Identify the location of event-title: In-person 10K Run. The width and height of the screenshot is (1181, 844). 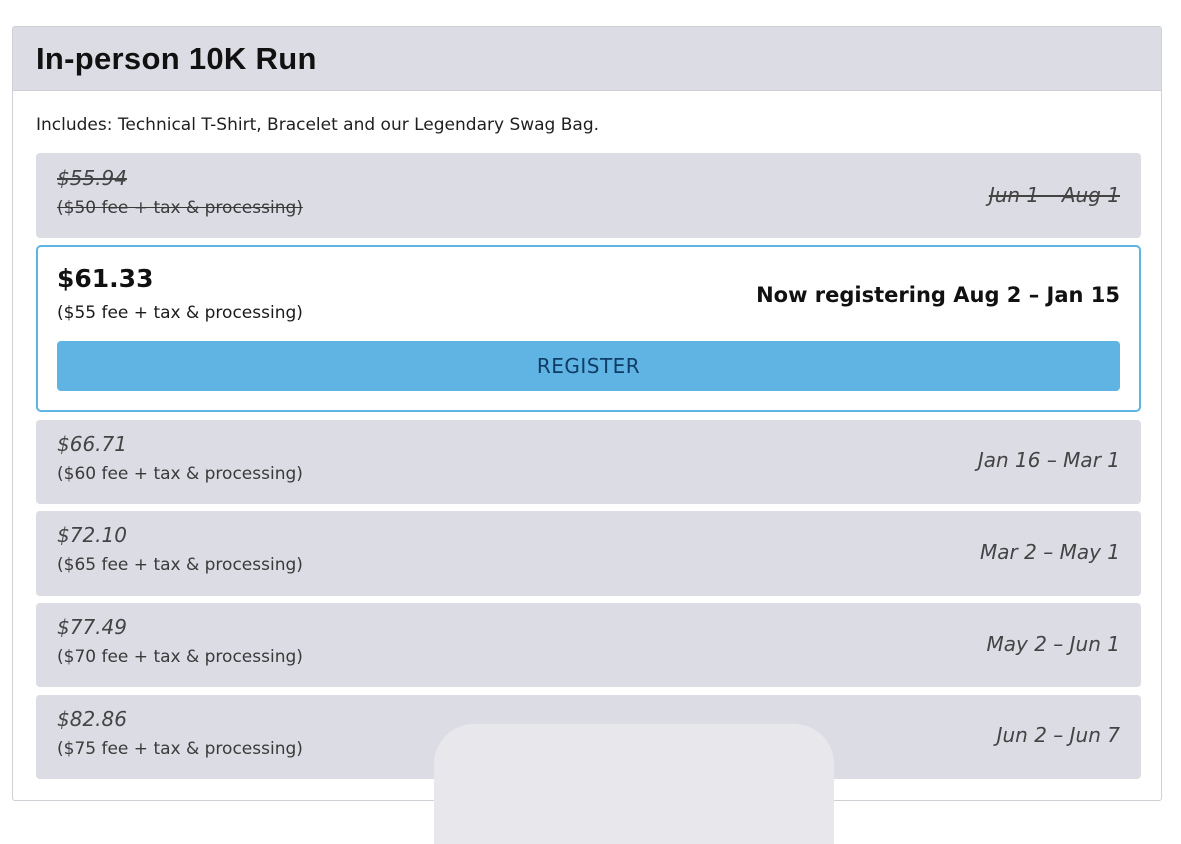
(176, 58).